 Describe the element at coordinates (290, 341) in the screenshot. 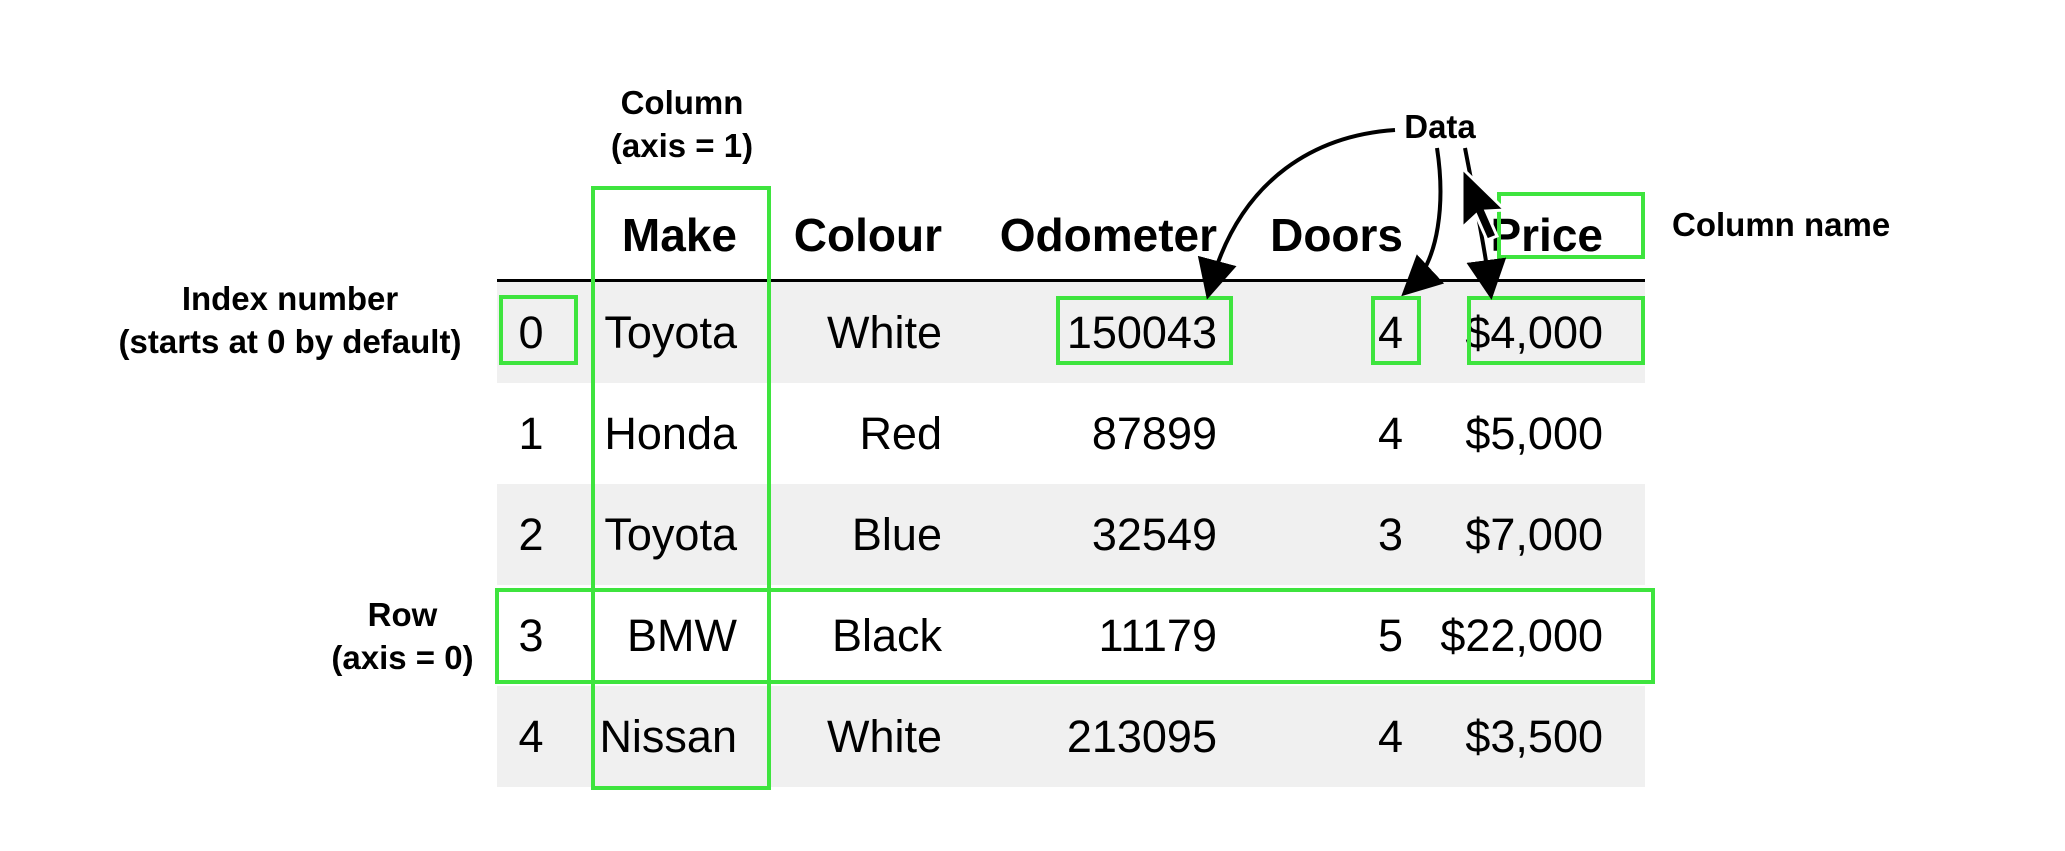

I see `index-annotation-line2: (starts at 0 by default)` at that location.